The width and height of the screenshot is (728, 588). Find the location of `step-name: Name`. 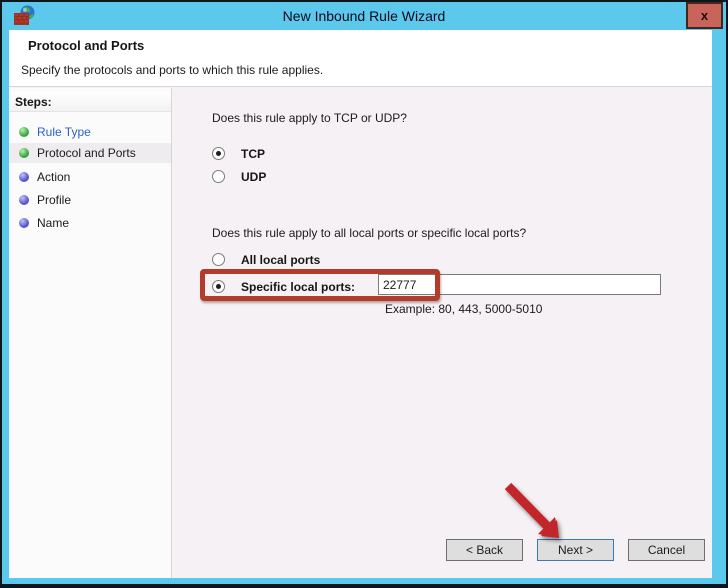

step-name: Name is located at coordinates (90, 223).